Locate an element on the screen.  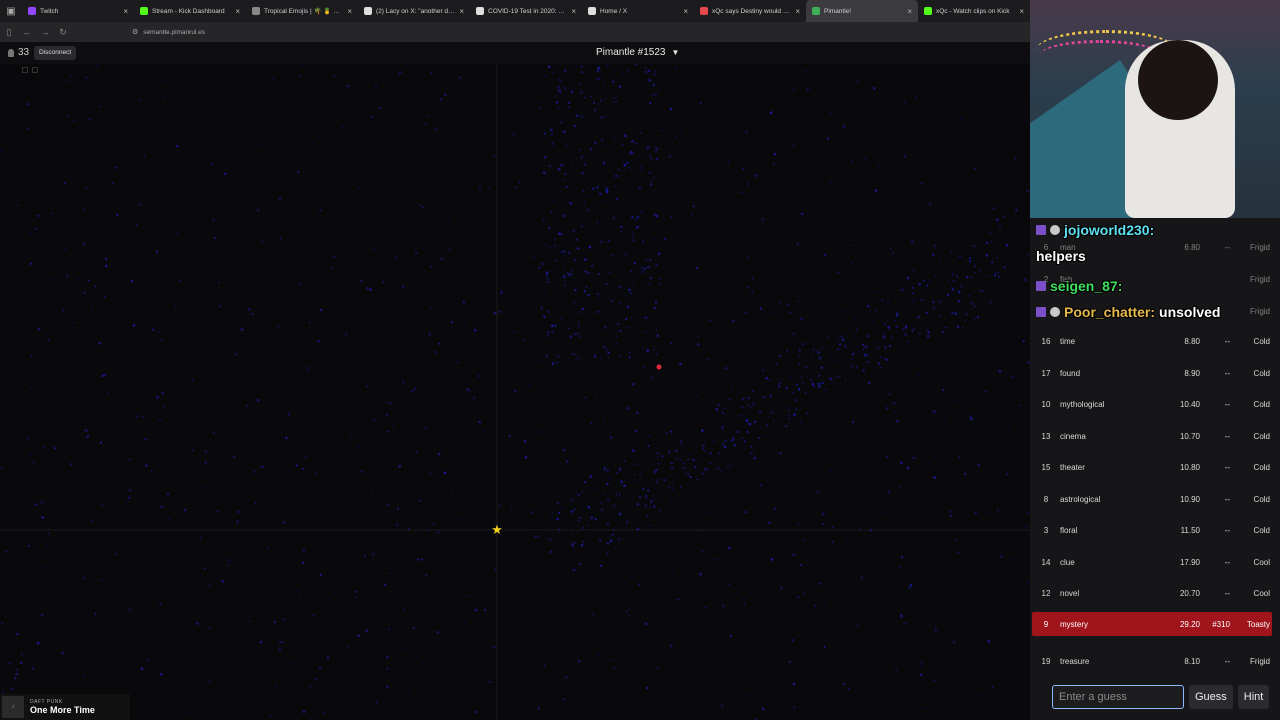
url-field: ⚙ semantle.pimanrul.es is located at coordinates (168, 32).